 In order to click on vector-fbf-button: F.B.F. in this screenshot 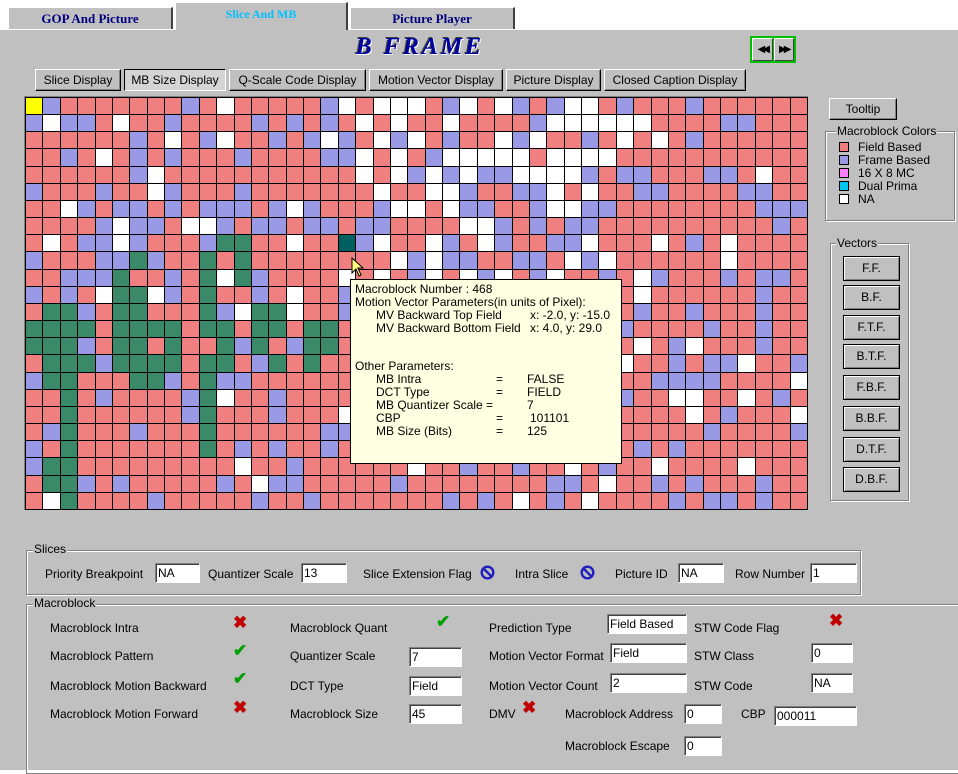, I will do `click(871, 387)`.